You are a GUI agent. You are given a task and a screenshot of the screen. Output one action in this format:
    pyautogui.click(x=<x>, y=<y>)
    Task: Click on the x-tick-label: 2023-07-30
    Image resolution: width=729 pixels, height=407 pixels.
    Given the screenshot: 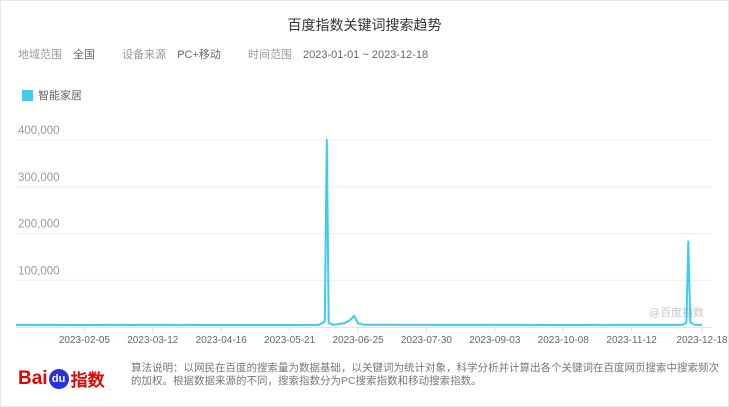 What is the action you would take?
    pyautogui.click(x=427, y=340)
    